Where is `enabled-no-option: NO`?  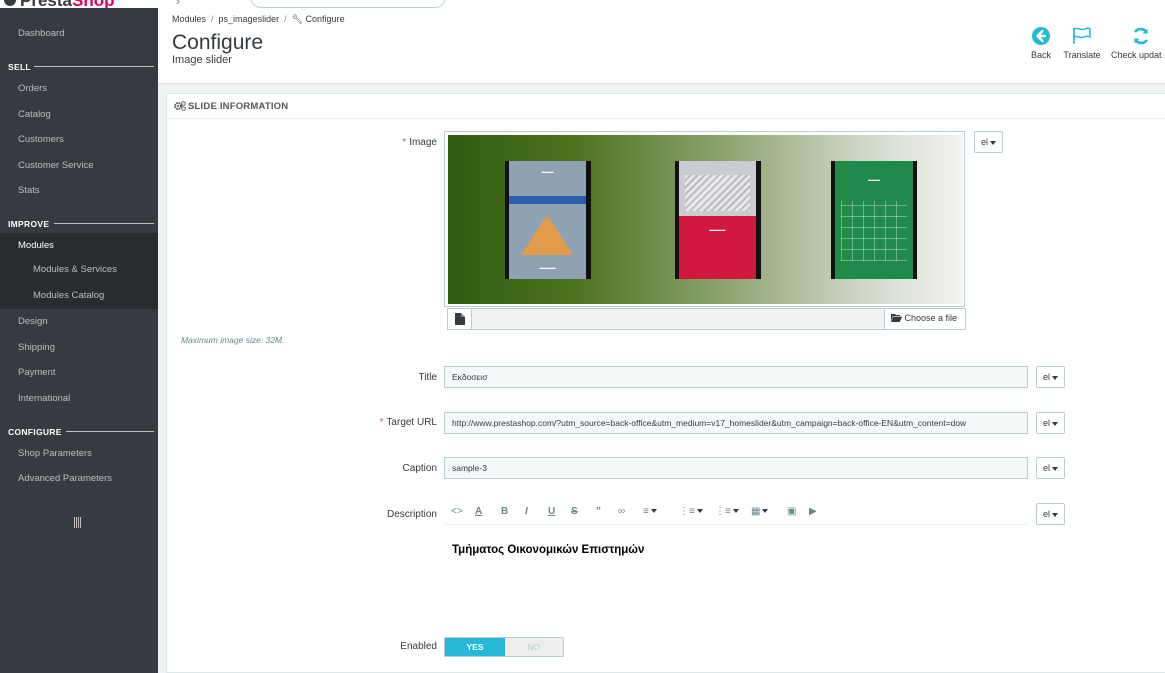
enabled-no-option: NO is located at coordinates (534, 647).